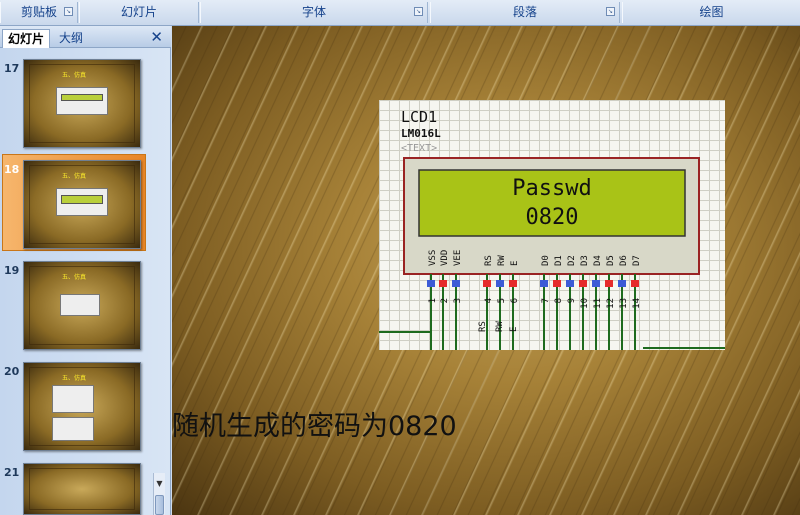 Image resolution: width=800 pixels, height=515 pixels. Describe the element at coordinates (598, 260) in the screenshot. I see `pin-label: D4` at that location.